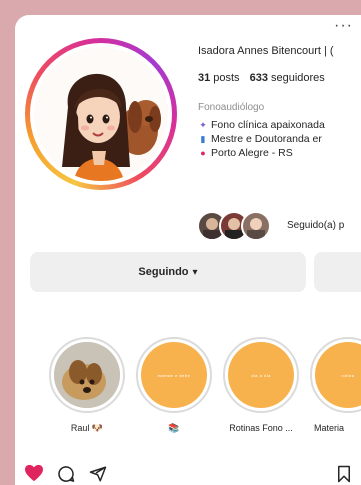 The height and width of the screenshot is (485, 361). Describe the element at coordinates (329, 428) in the screenshot. I see `highlight-label: Materia` at that location.